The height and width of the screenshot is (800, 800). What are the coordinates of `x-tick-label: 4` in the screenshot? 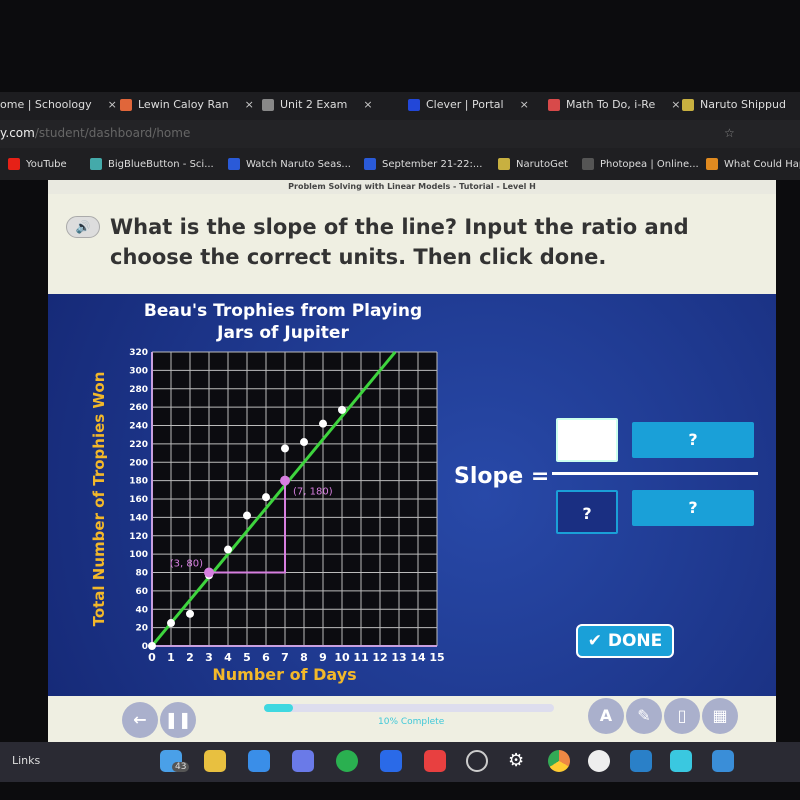 It's located at (228, 657).